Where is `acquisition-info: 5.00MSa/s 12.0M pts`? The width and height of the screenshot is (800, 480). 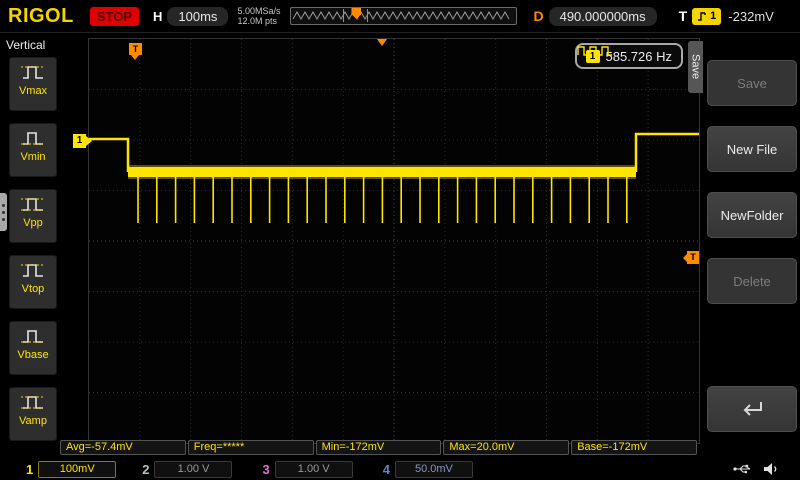
acquisition-info: 5.00MSa/s 12.0M pts is located at coordinates (258, 16).